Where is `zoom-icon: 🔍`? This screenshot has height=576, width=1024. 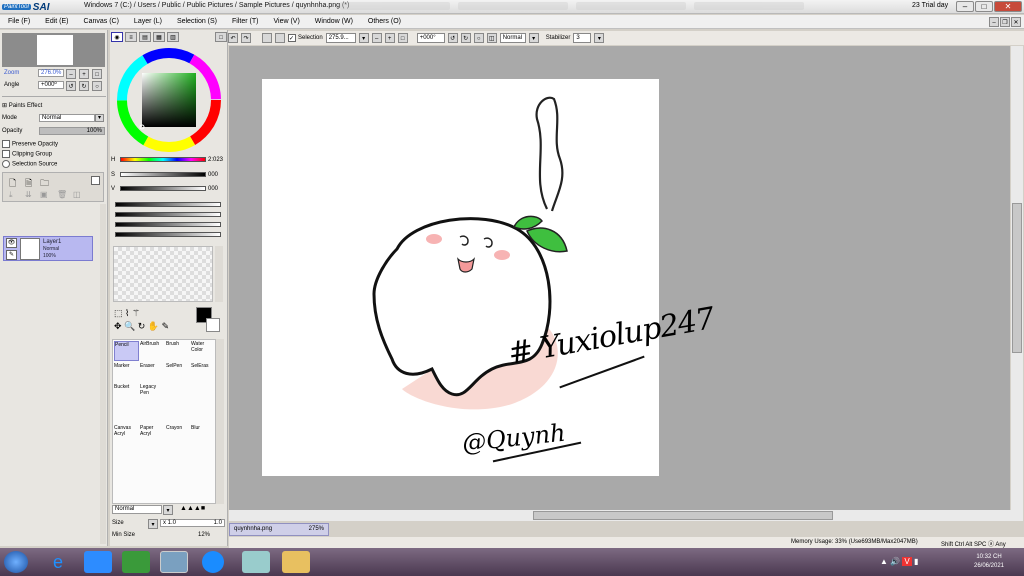 zoom-icon: 🔍 is located at coordinates (129, 326).